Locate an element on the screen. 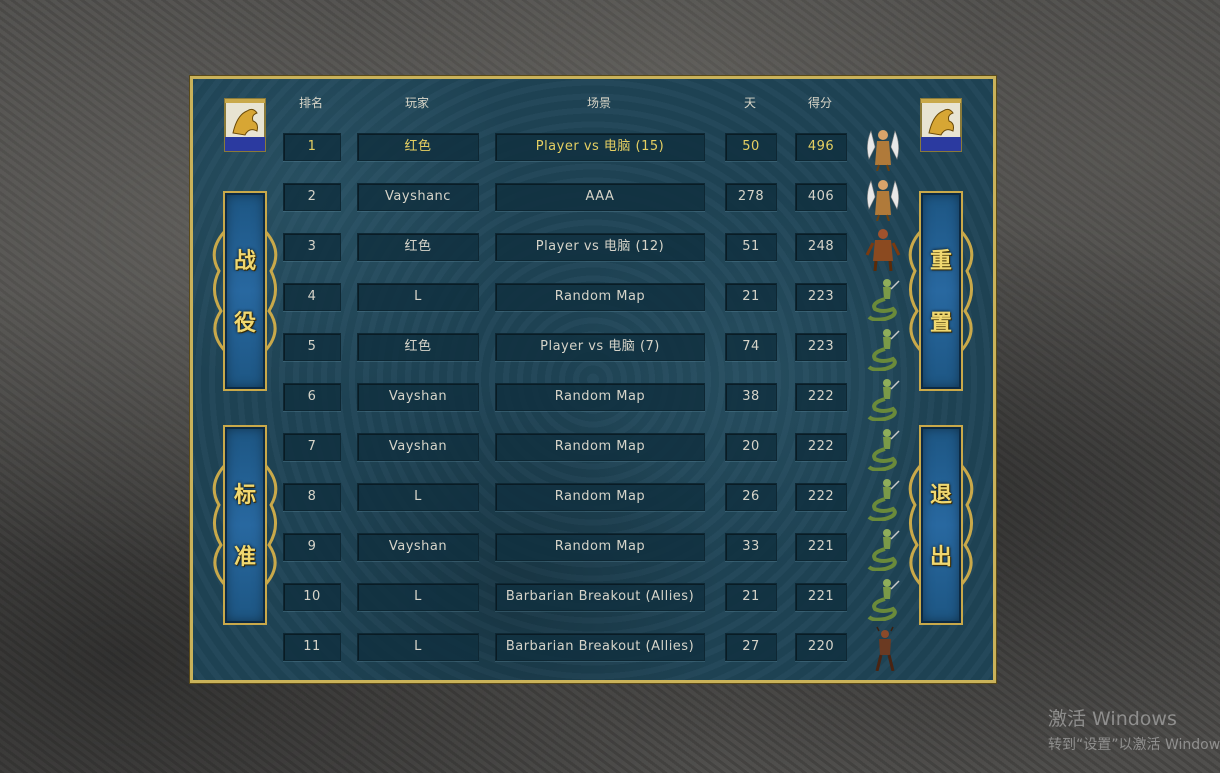 The height and width of the screenshot is (773, 1220). rank-cell: 11 is located at coordinates (312, 647).